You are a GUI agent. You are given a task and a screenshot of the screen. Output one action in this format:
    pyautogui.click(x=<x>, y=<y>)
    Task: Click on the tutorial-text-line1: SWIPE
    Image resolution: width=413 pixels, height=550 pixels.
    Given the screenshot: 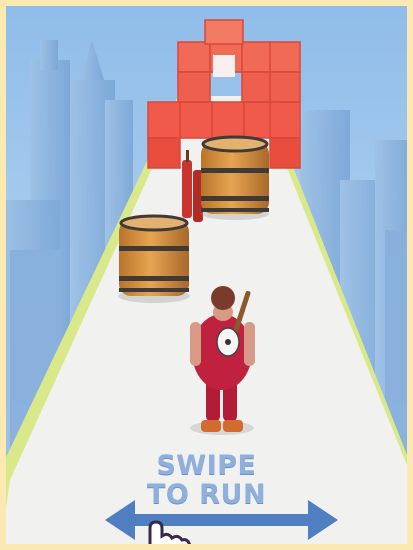 What is the action you would take?
    pyautogui.click(x=206, y=465)
    